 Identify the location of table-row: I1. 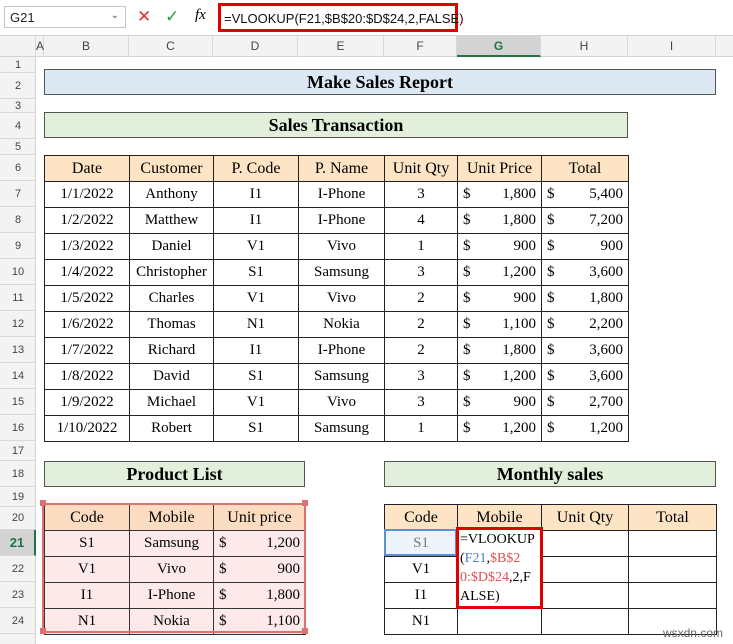
(550, 595).